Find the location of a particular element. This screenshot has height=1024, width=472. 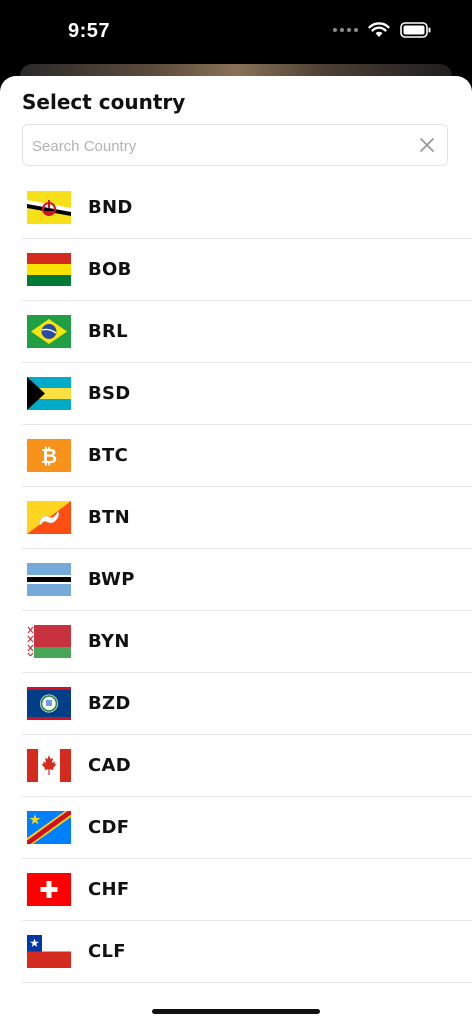

belarus-flag-icon is located at coordinates (49, 641).